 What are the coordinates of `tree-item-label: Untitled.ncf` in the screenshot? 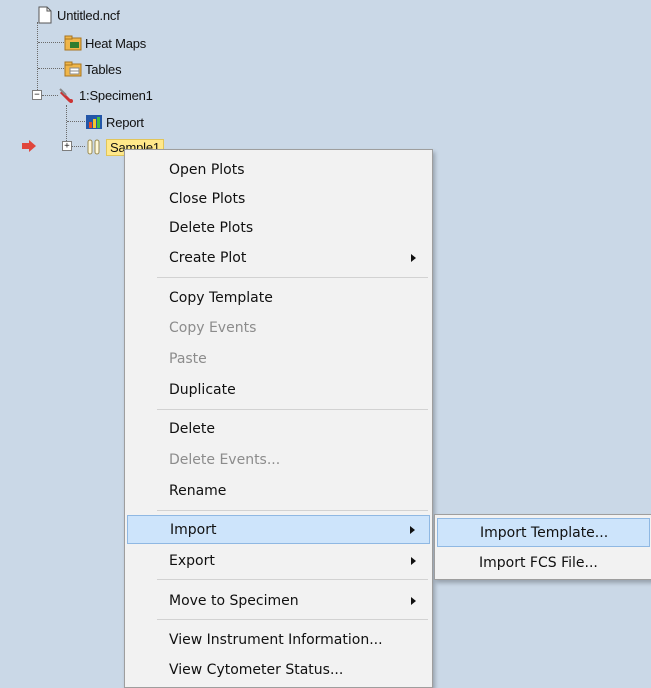 It's located at (88, 15).